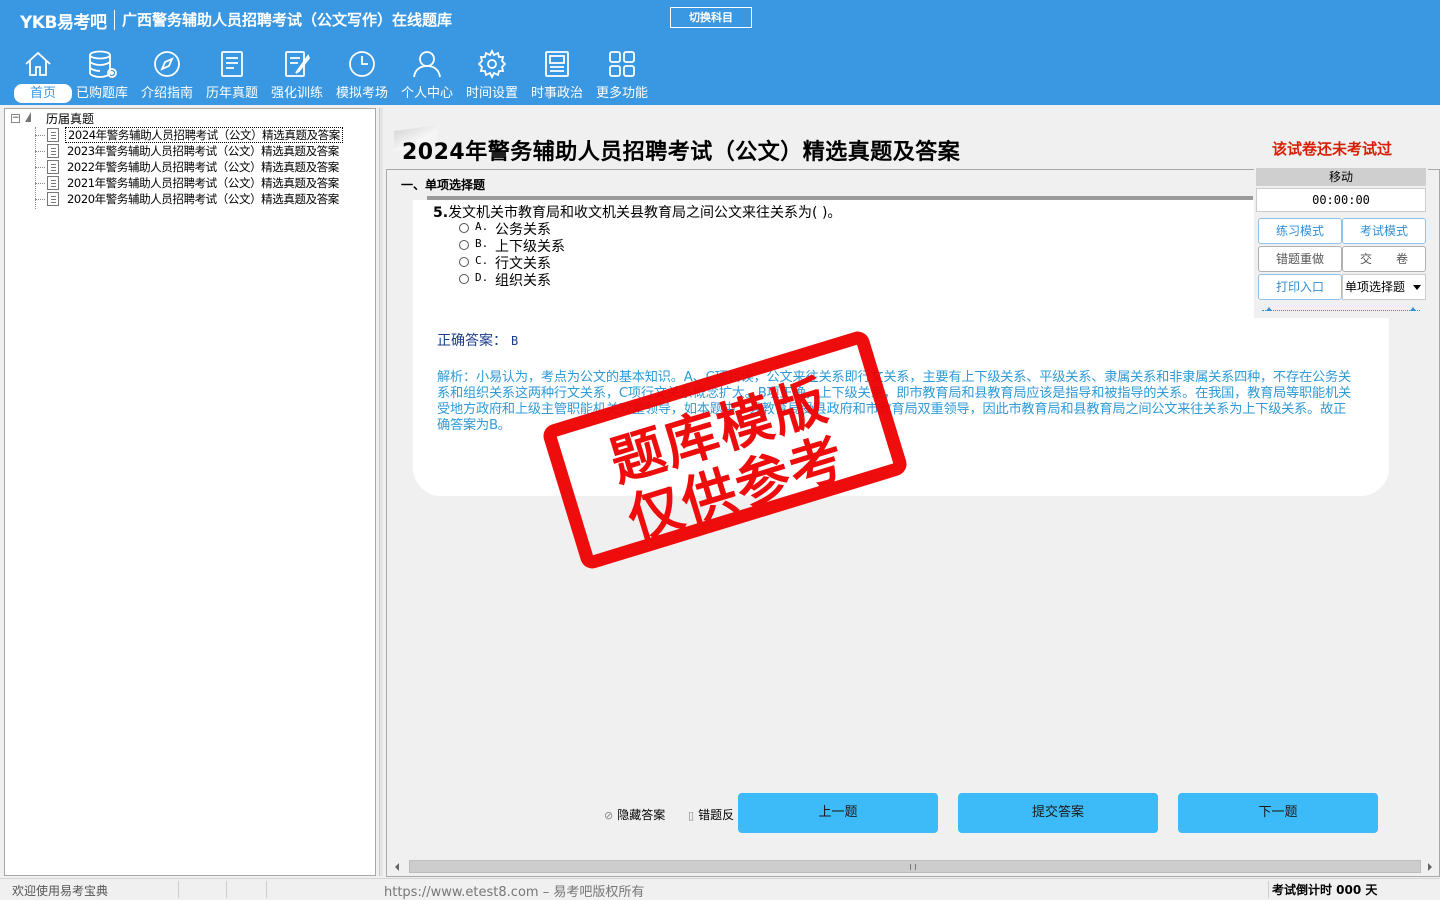 This screenshot has width=1440, height=900. I want to click on clock-icon, so click(362, 64).